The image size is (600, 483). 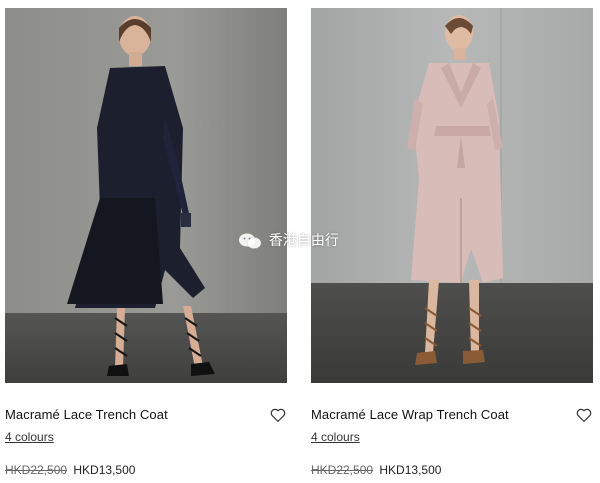 What do you see at coordinates (146, 415) in the screenshot?
I see `product-name: Macramé Lace Trench Coat` at bounding box center [146, 415].